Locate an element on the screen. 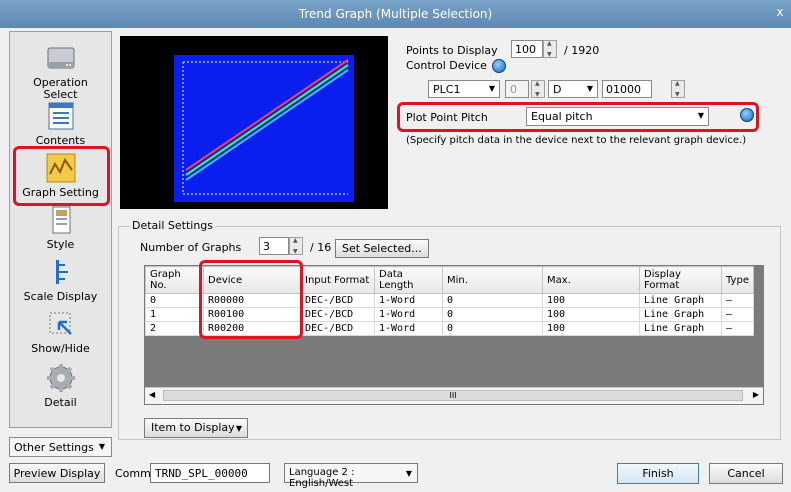 The image size is (791, 492). close-button: x is located at coordinates (780, 12).